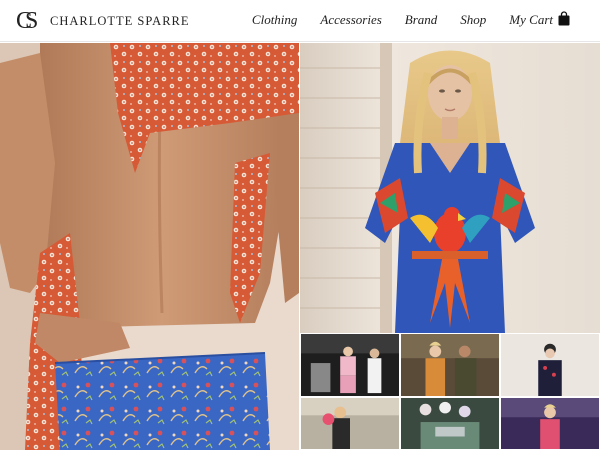 The height and width of the screenshot is (450, 600). I want to click on monogram-s: S, so click(32, 21).